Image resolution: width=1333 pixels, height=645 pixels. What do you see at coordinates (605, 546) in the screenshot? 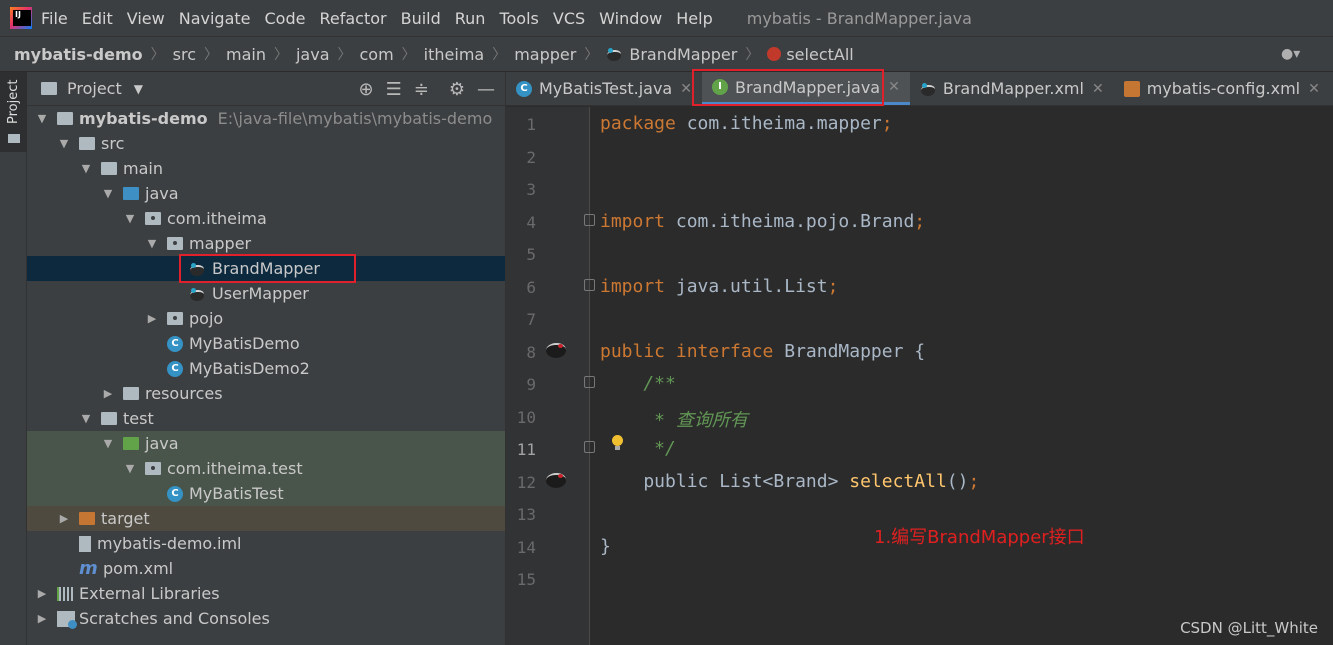
I see `code-line-14: }` at bounding box center [605, 546].